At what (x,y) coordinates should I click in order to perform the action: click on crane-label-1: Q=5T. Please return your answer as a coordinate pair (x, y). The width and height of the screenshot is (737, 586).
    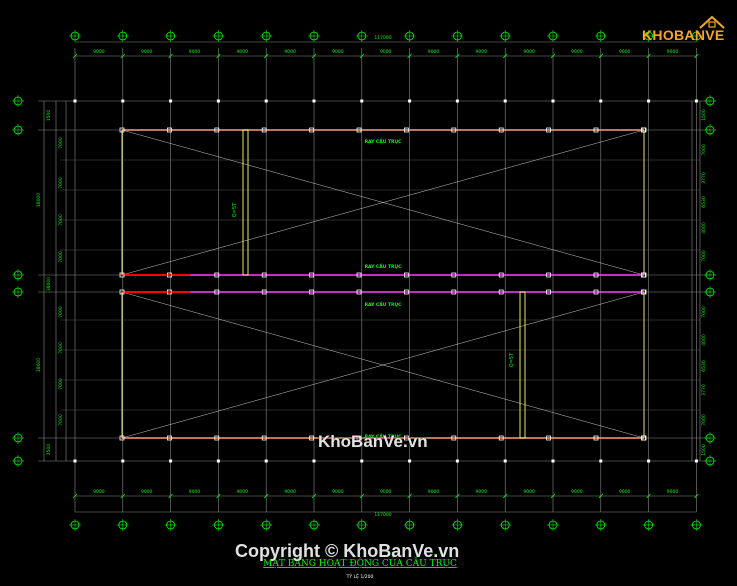
    Looking at the image, I should click on (235, 209).